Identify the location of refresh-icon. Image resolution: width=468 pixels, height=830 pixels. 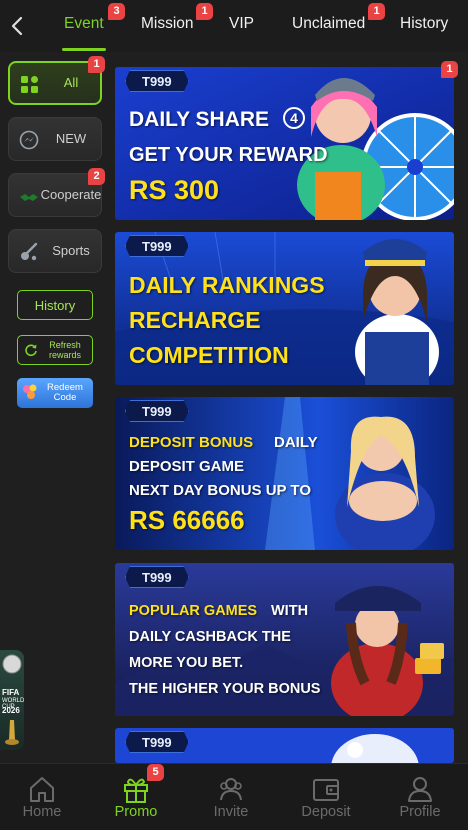
(31, 350).